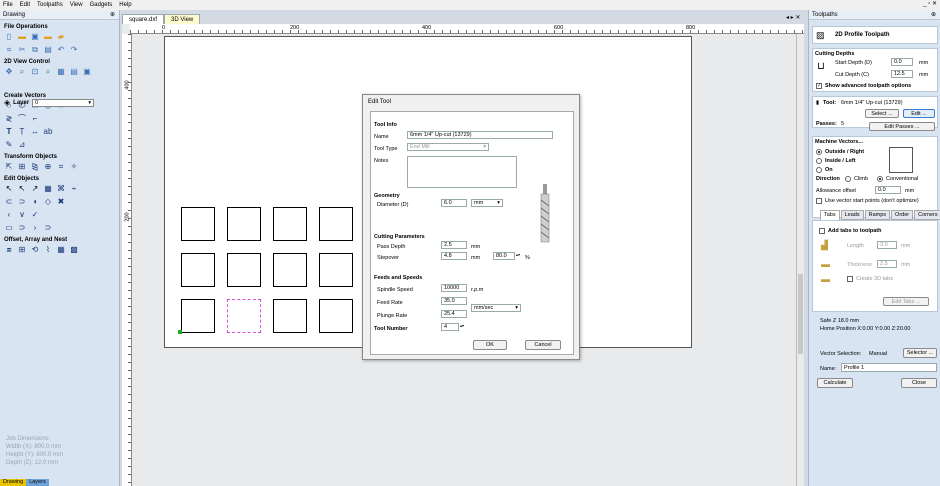 Image resolution: width=940 pixels, height=486 pixels. I want to click on check-icon: ✓, so click(35, 215).